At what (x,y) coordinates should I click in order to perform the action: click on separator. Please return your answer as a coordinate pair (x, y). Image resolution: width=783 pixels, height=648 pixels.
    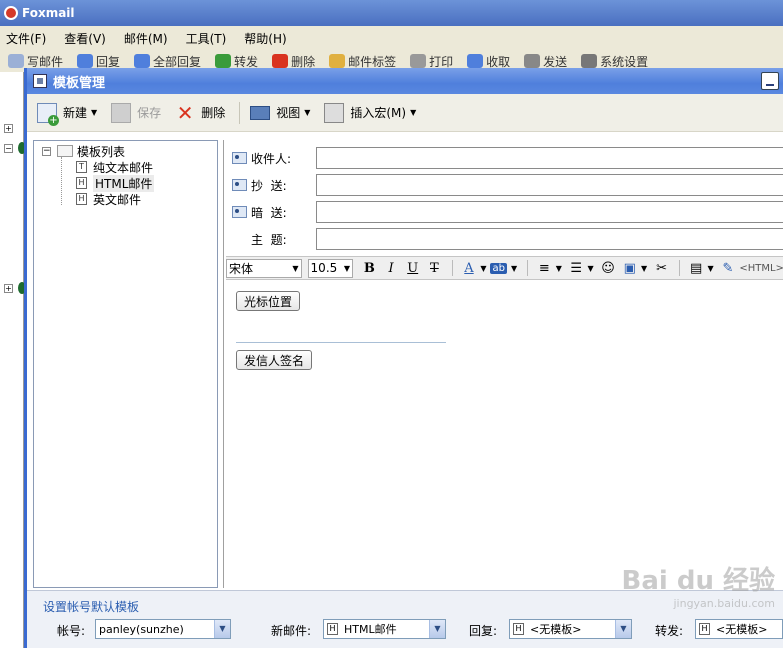
    Looking at the image, I should click on (679, 268).